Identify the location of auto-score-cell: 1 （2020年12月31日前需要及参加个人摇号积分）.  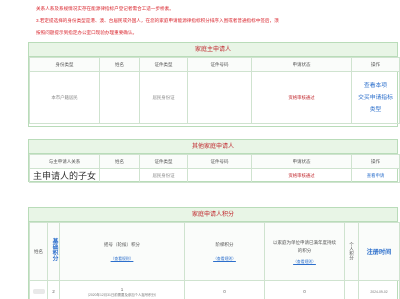
(122, 289).